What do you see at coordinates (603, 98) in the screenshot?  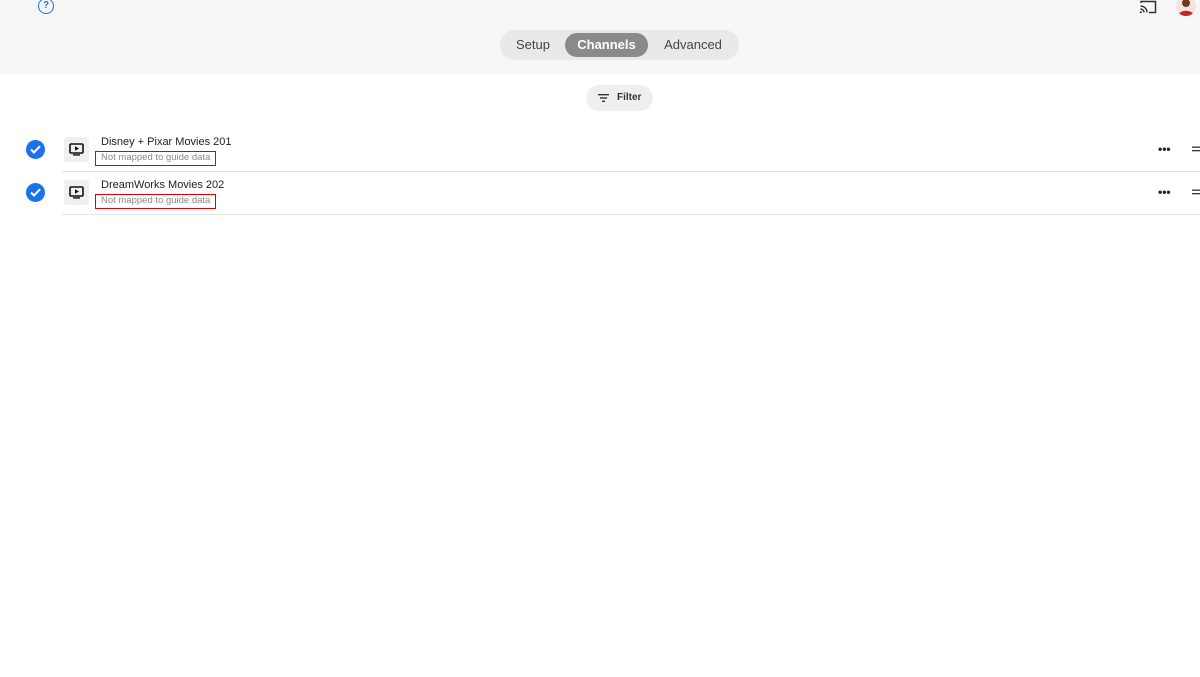 I see `filter-icon` at bounding box center [603, 98].